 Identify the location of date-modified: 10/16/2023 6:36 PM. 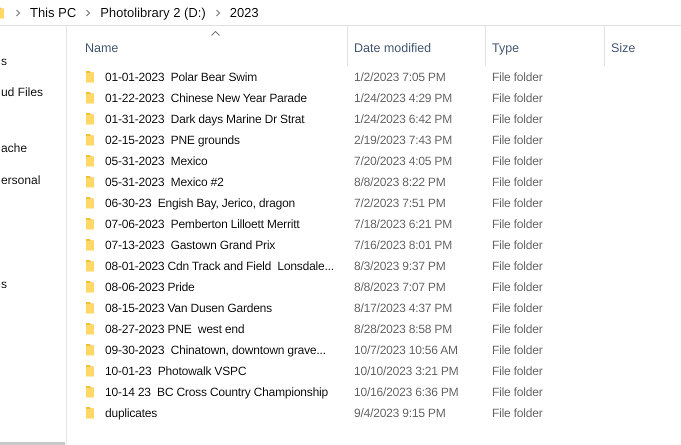
(406, 391).